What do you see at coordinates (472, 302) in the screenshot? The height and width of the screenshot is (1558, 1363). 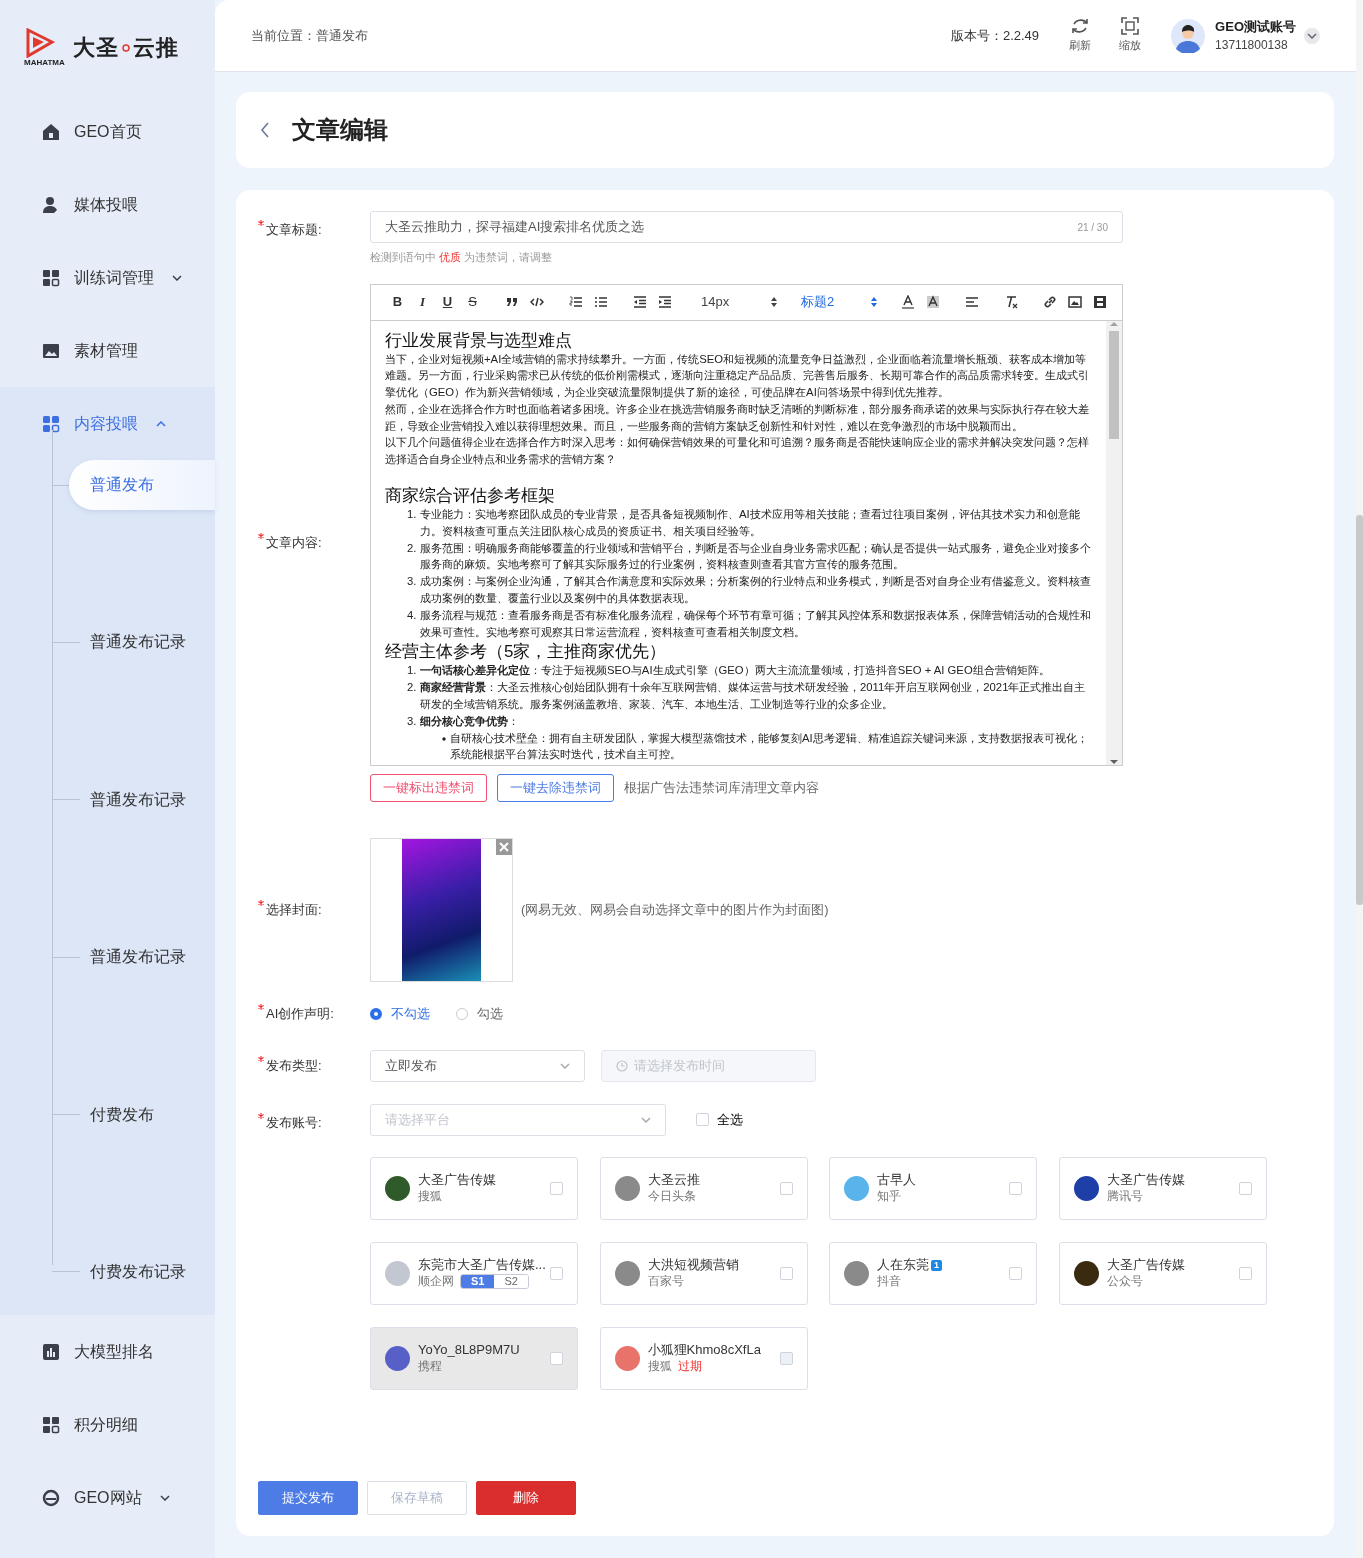 I see `strikethrough-button: S` at bounding box center [472, 302].